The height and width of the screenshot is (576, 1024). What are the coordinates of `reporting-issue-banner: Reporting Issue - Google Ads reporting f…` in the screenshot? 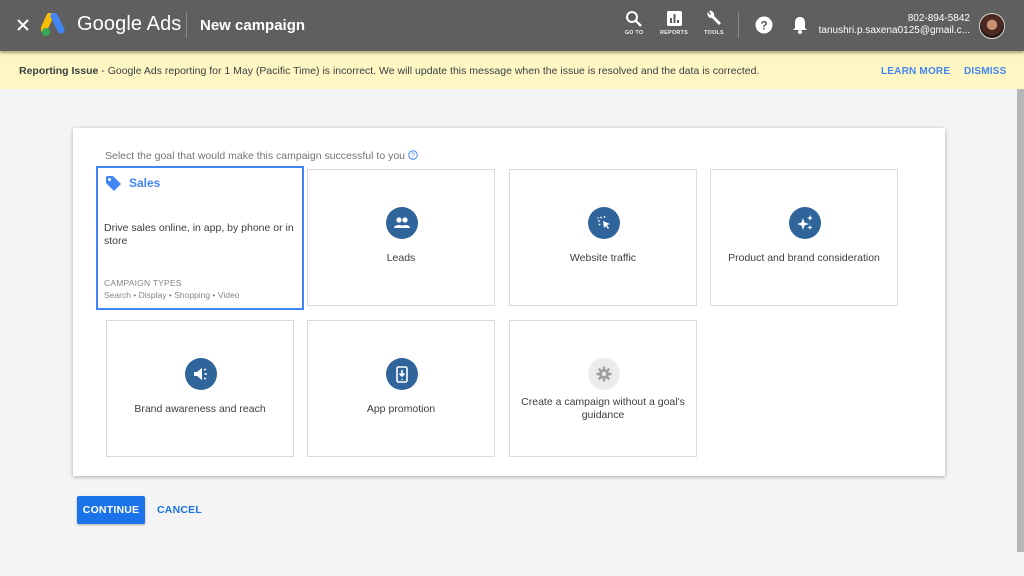 It's located at (512, 70).